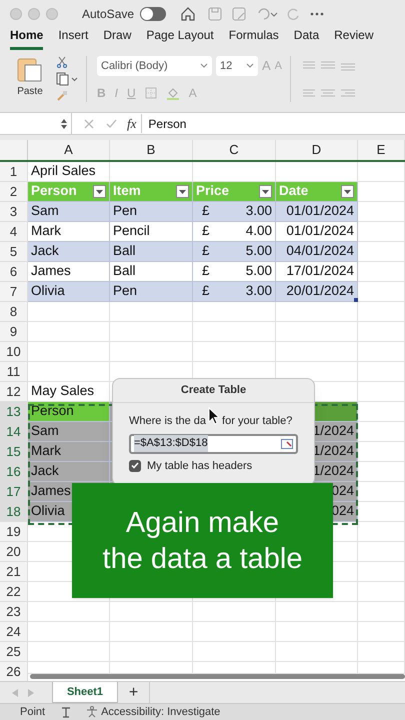 This screenshot has height=720, width=405. What do you see at coordinates (317, 292) in the screenshot?
I see `table-cell: 20/01/2024` at bounding box center [317, 292].